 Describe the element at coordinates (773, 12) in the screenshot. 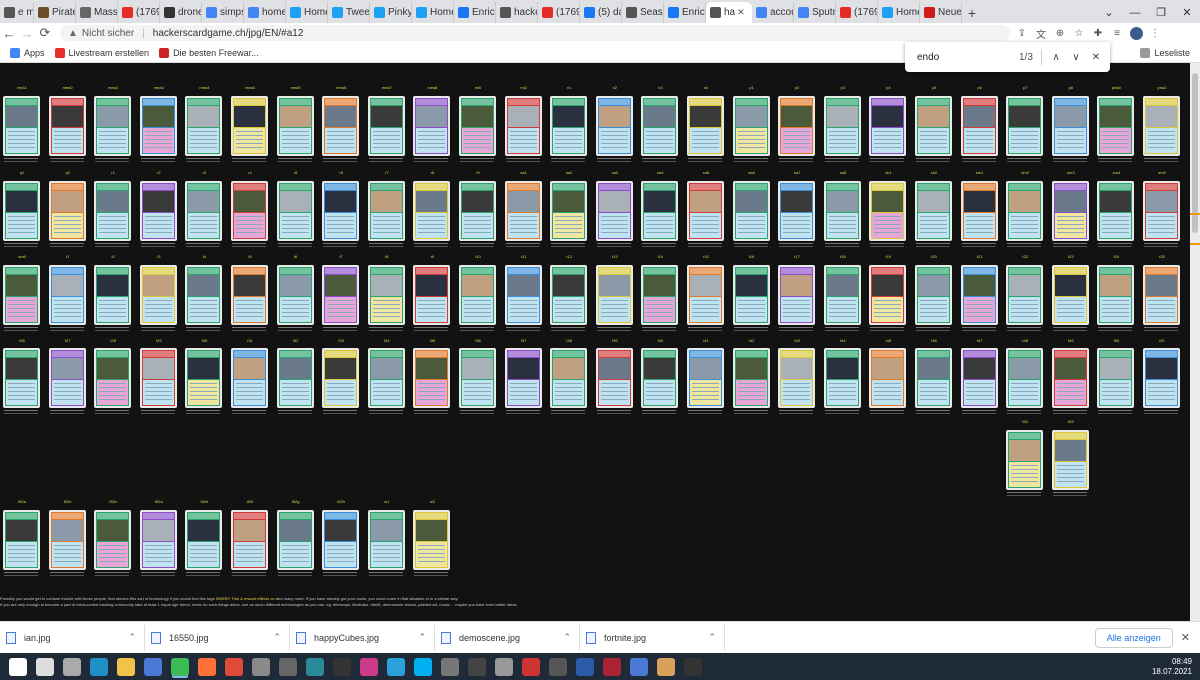

I see `browser-tab: accou` at that location.